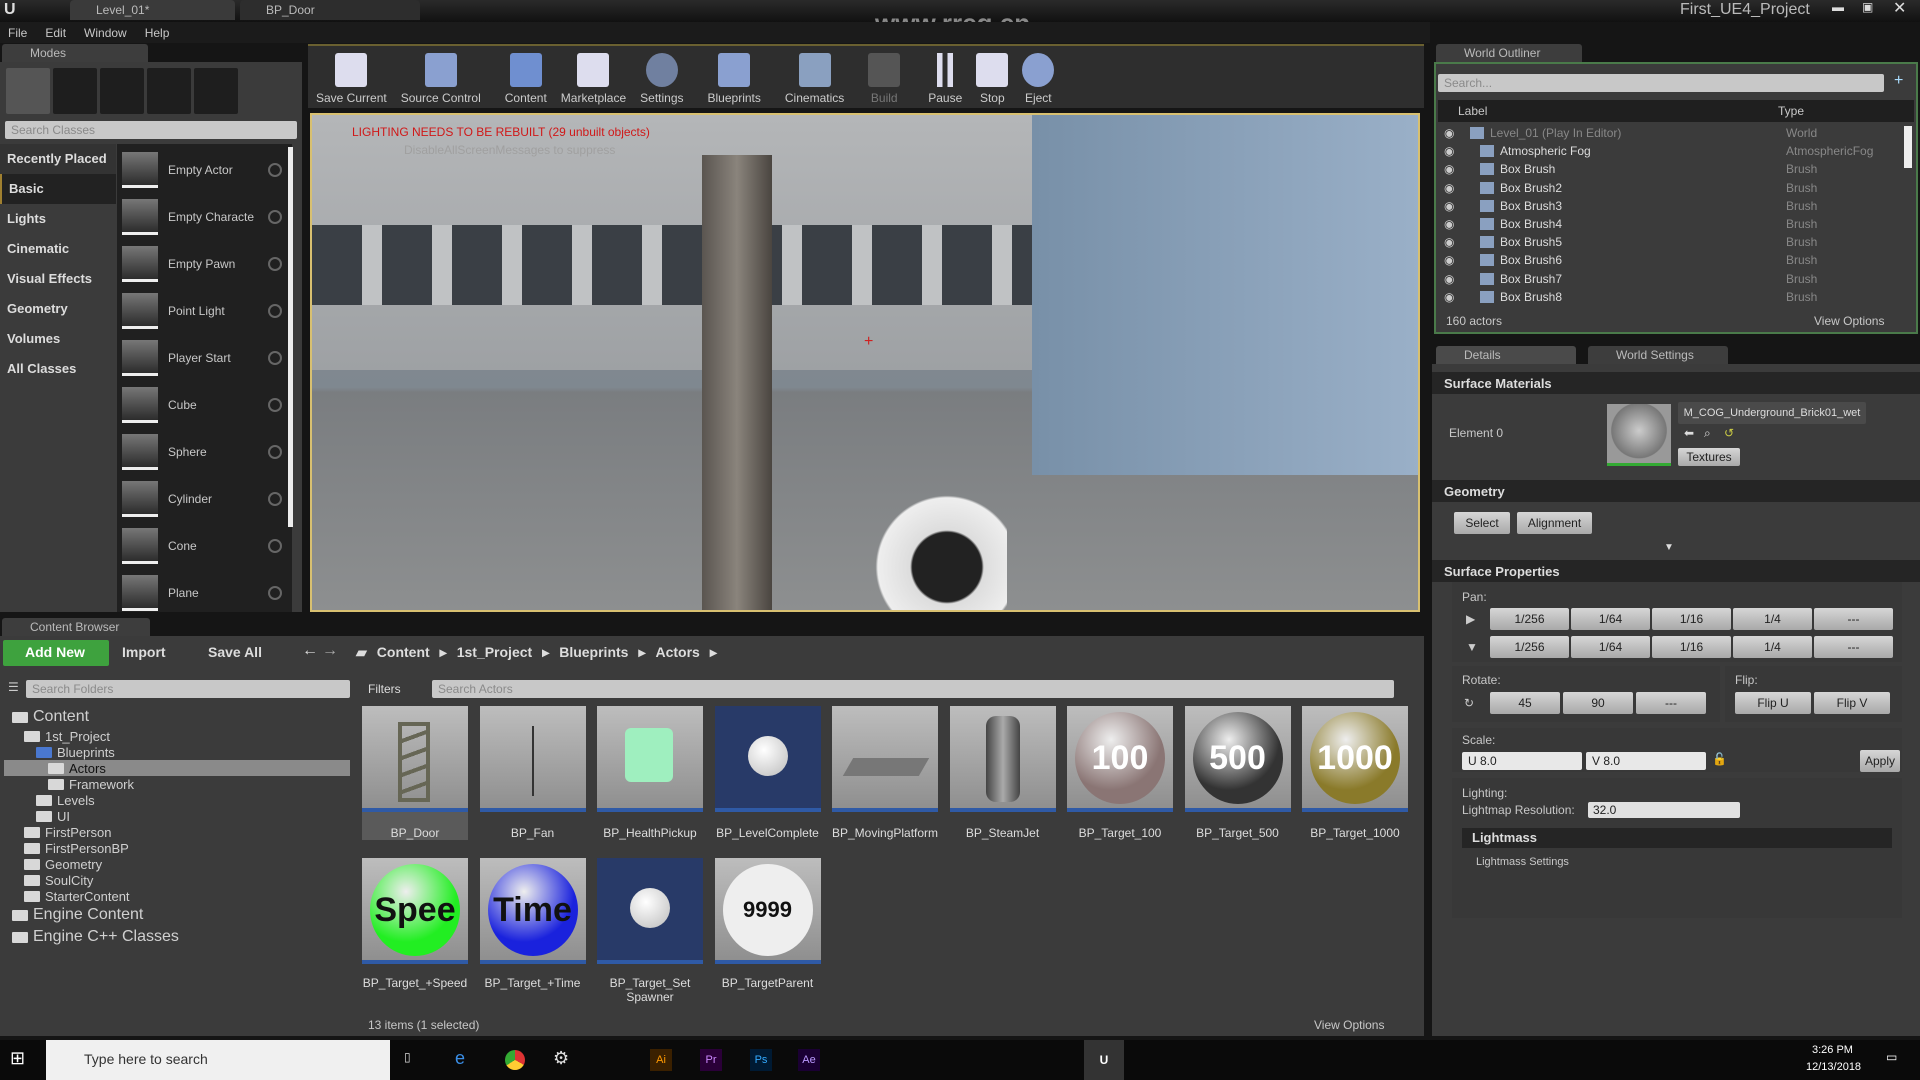 The image size is (1920, 1080). Describe the element at coordinates (650, 931) in the screenshot. I see `asset-tile: BP_Target_Set Spawner` at that location.